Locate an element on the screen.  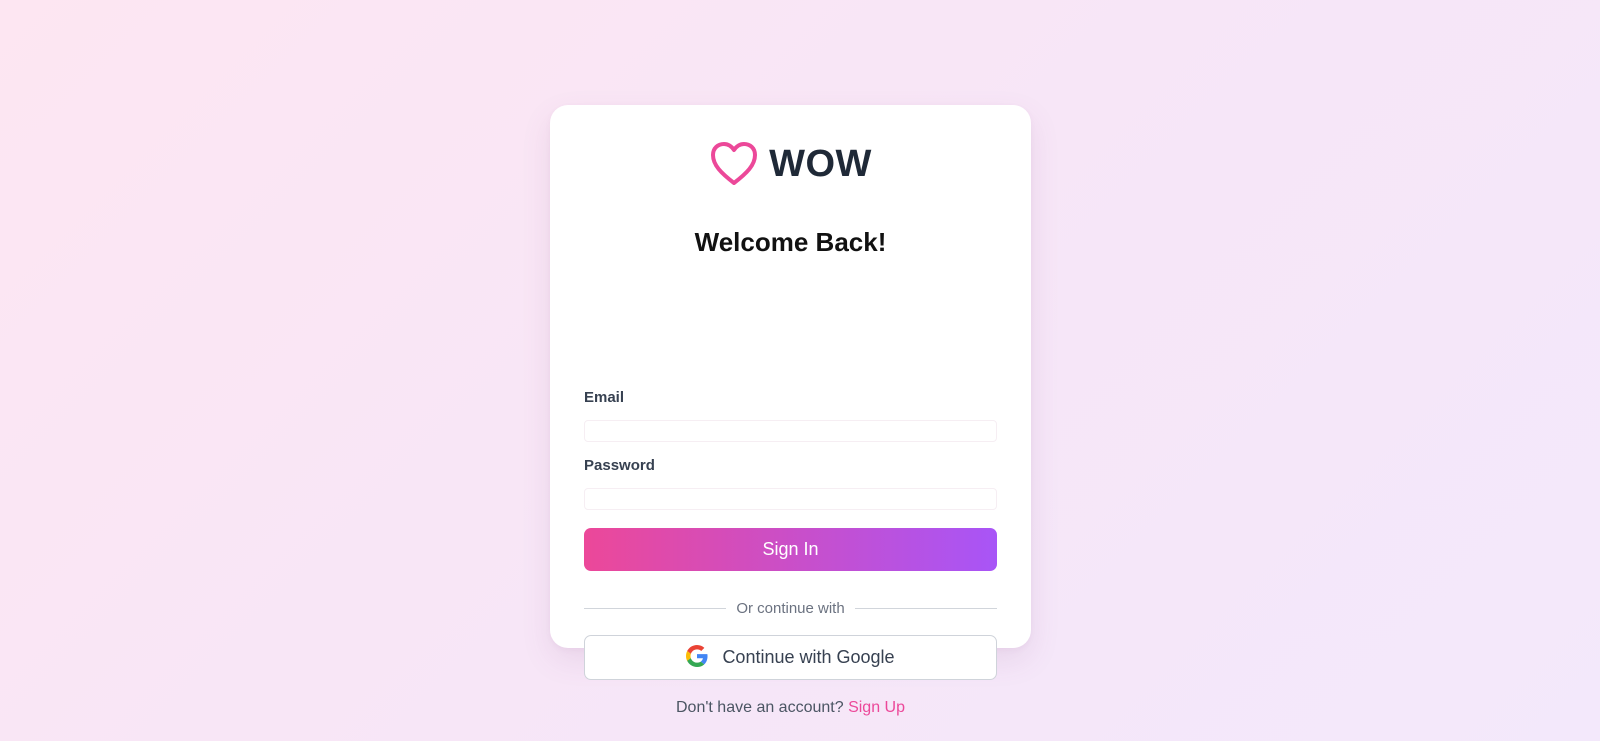
heart-icon is located at coordinates (734, 164).